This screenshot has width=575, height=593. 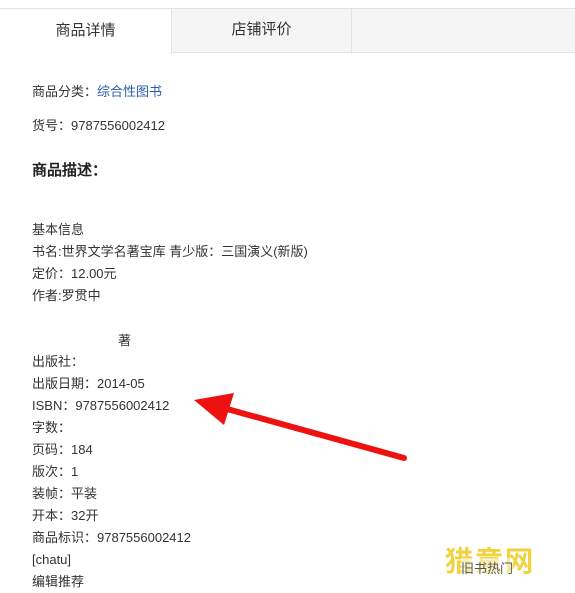 What do you see at coordinates (300, 427) in the screenshot?
I see `red-arrow-icon` at bounding box center [300, 427].